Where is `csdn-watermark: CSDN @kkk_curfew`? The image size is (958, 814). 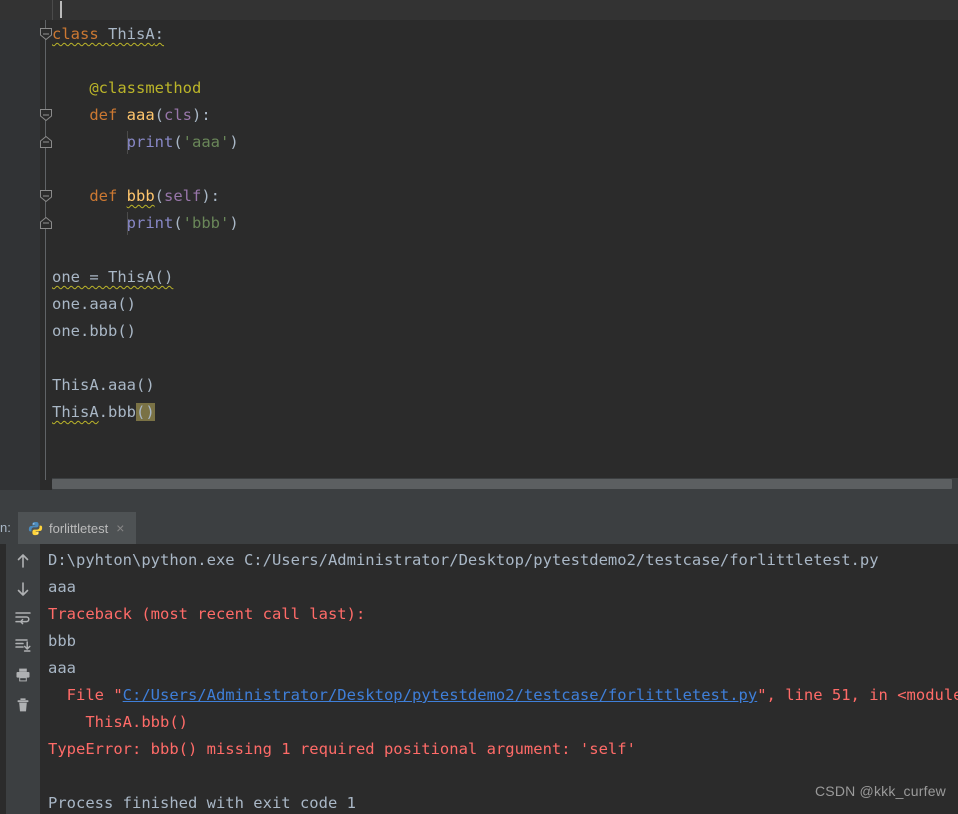
csdn-watermark: CSDN @kkk_curfew is located at coordinates (880, 791).